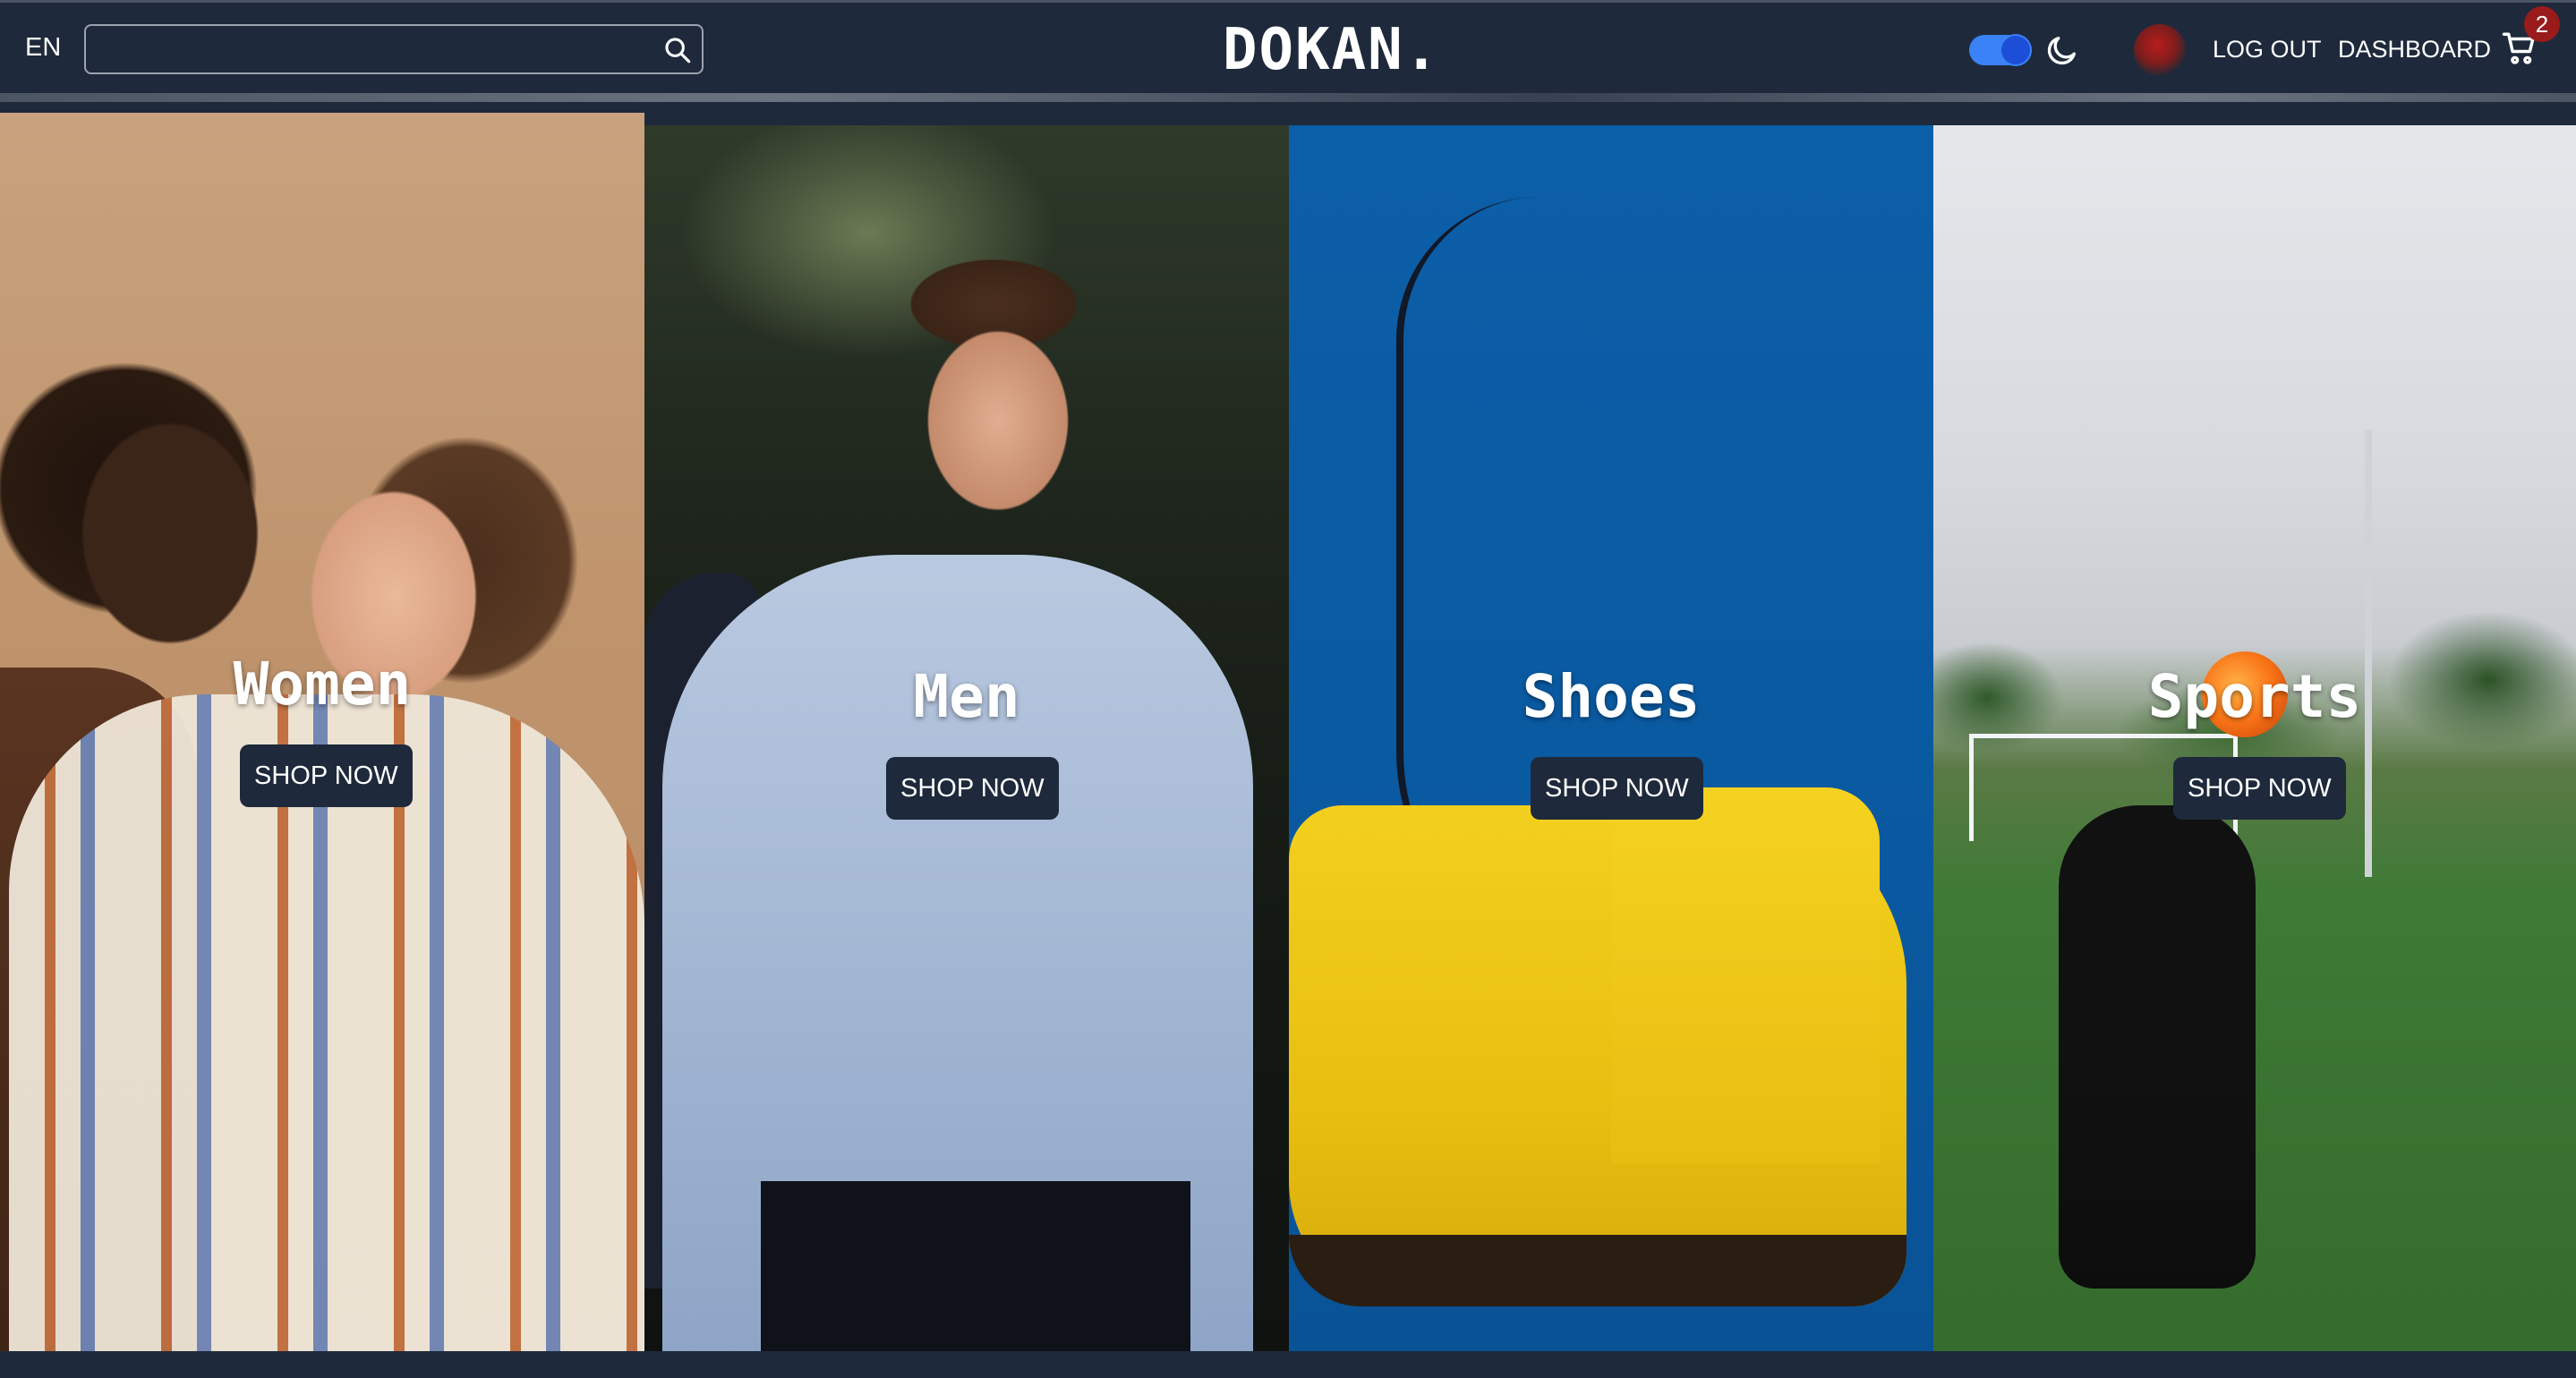 The width and height of the screenshot is (2576, 1378). Describe the element at coordinates (1288, 1364) in the screenshot. I see `page-footer-strip` at that location.